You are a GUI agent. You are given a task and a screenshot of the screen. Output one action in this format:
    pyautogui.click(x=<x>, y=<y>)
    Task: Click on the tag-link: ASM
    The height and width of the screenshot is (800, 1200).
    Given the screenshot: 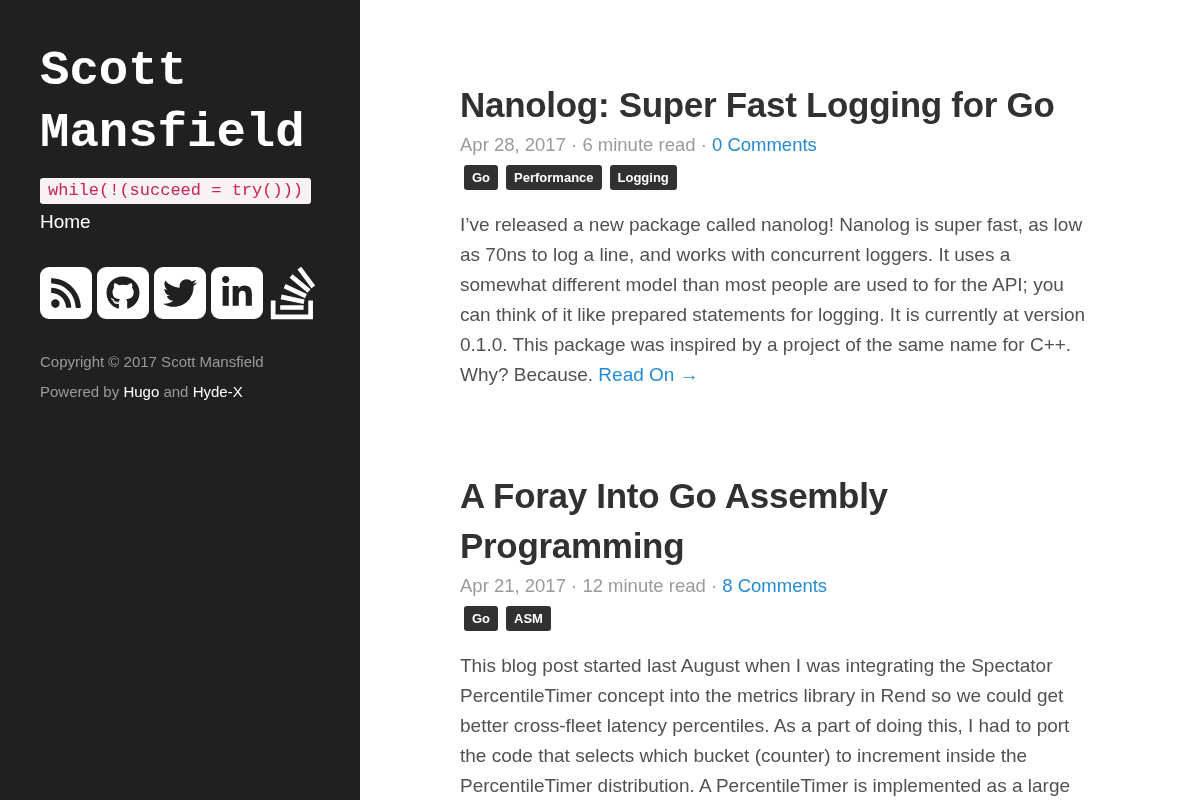 What is the action you would take?
    pyautogui.click(x=528, y=618)
    